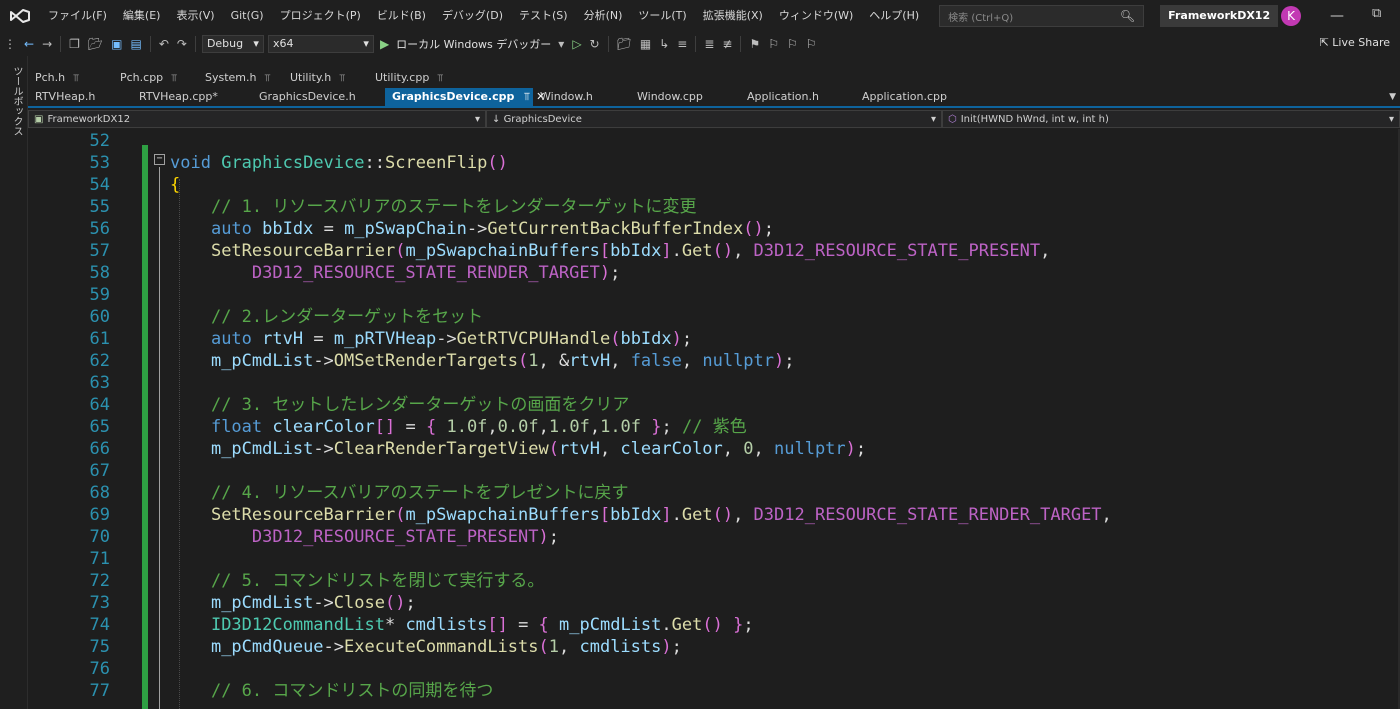  What do you see at coordinates (1127, 16) in the screenshot?
I see `search-icon: 🔍︎` at bounding box center [1127, 16].